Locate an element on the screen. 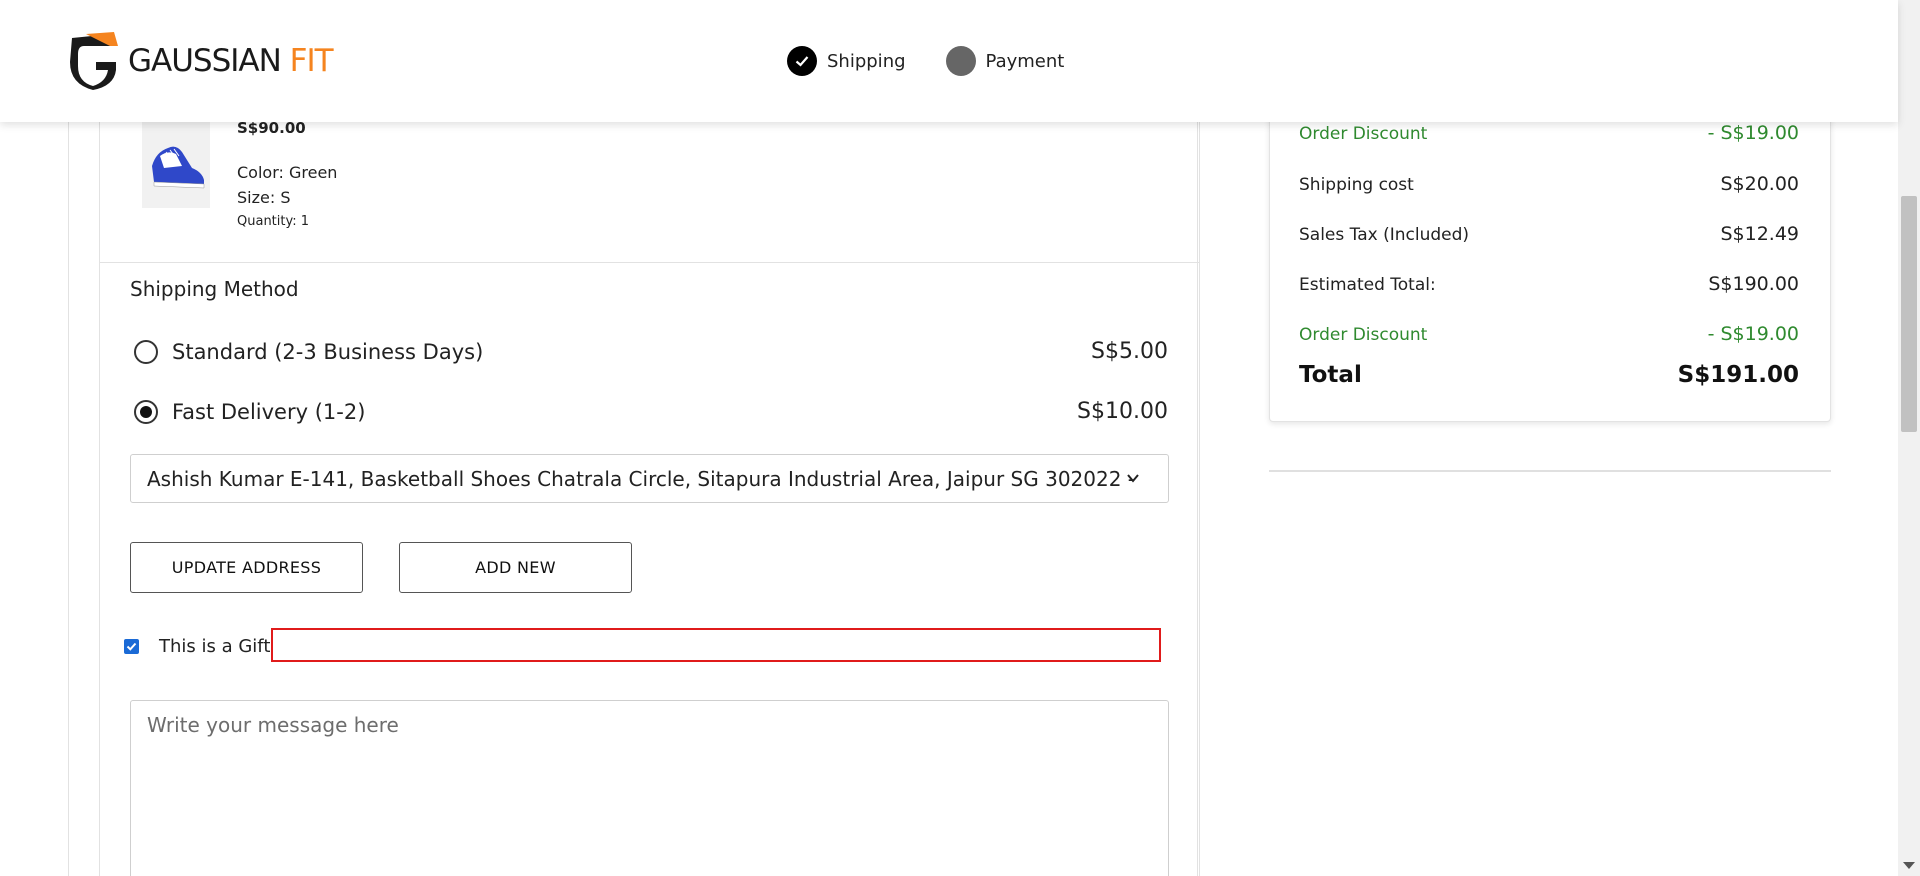  radio-selected is located at coordinates (146, 411).